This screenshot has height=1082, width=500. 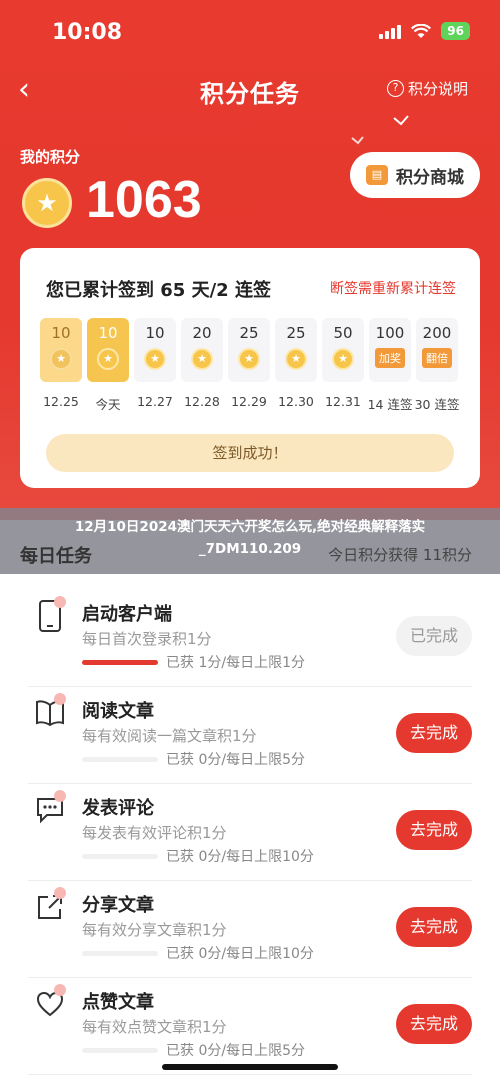 What do you see at coordinates (390, 333) in the screenshot?
I see `checkin-day-points: 100` at bounding box center [390, 333].